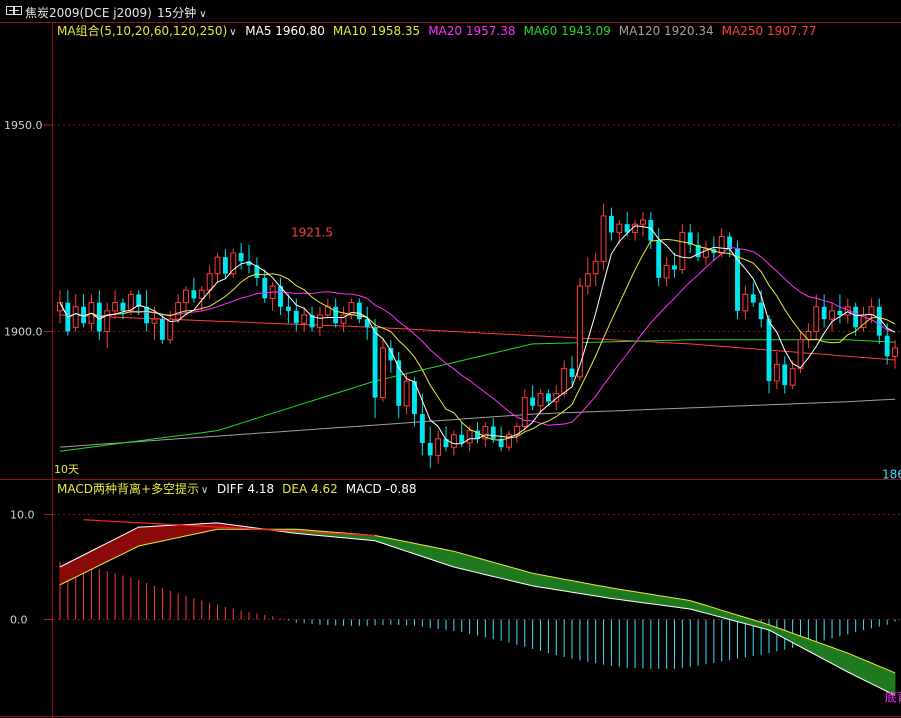  I want to click on price-extreme-label: 1867.0, so click(891, 475).